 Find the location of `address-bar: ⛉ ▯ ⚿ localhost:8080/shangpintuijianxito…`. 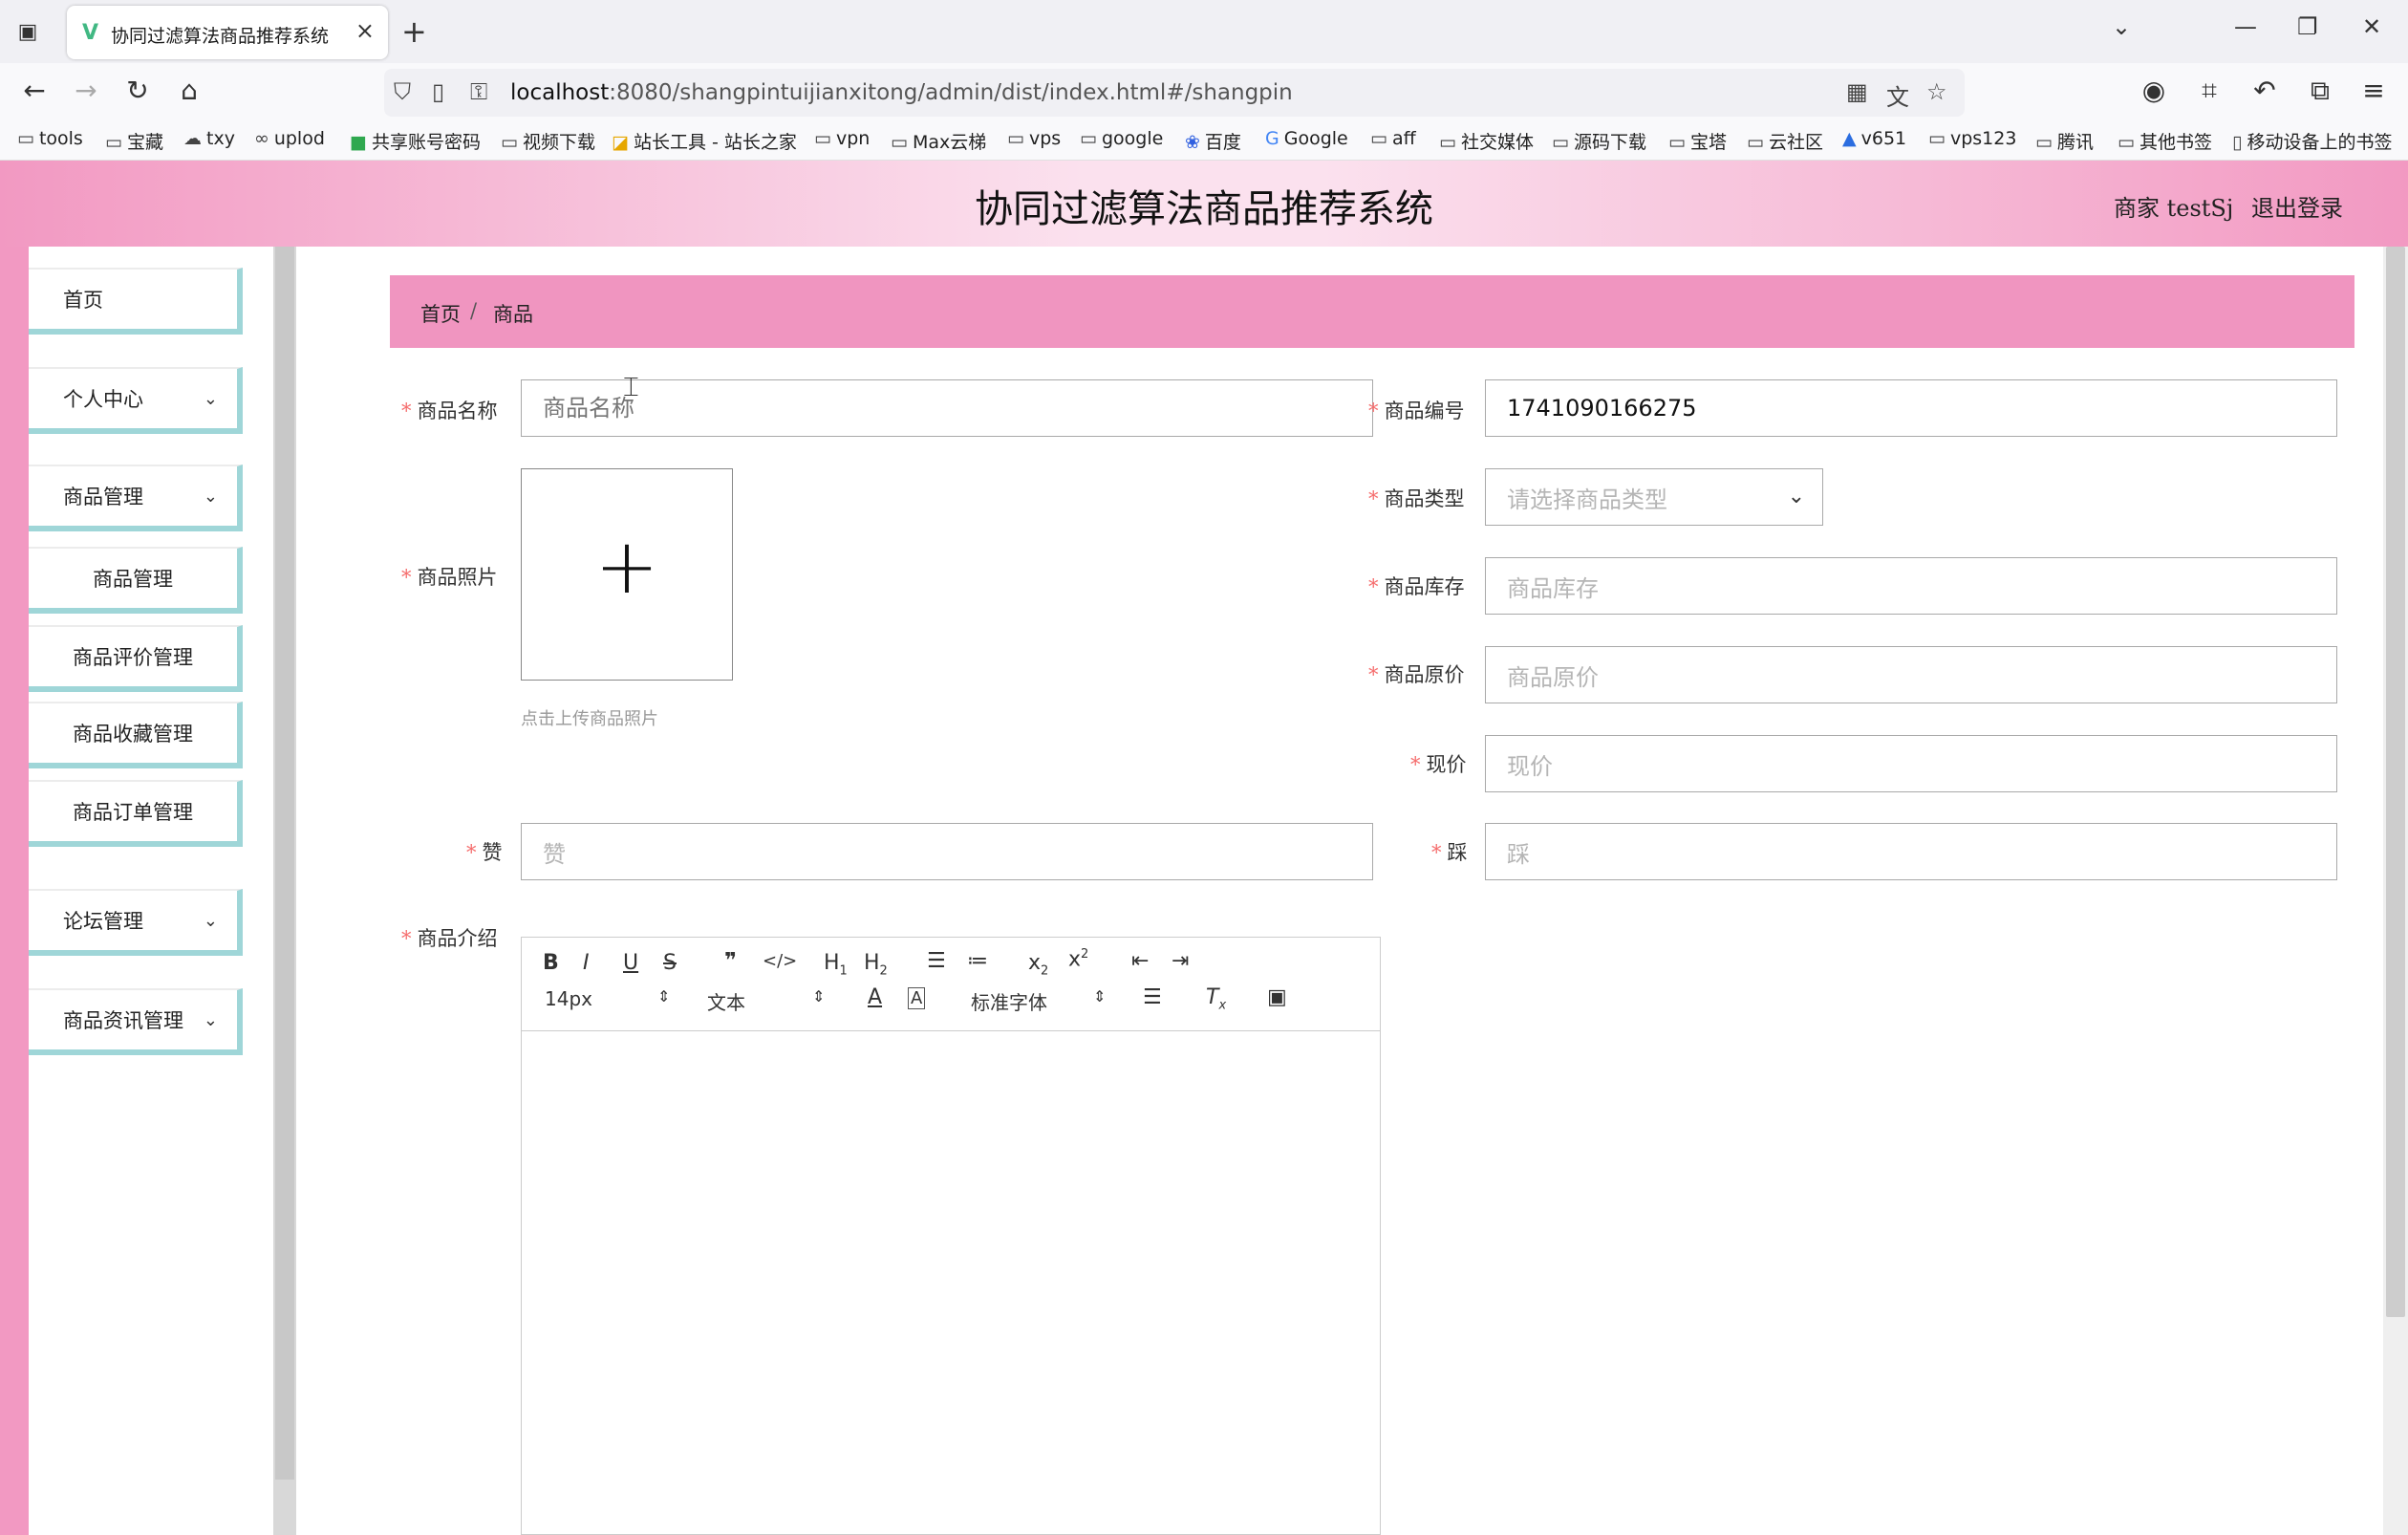

address-bar: ⛉ ▯ ⚿ localhost:8080/shangpintuijianxito… is located at coordinates (1175, 93).